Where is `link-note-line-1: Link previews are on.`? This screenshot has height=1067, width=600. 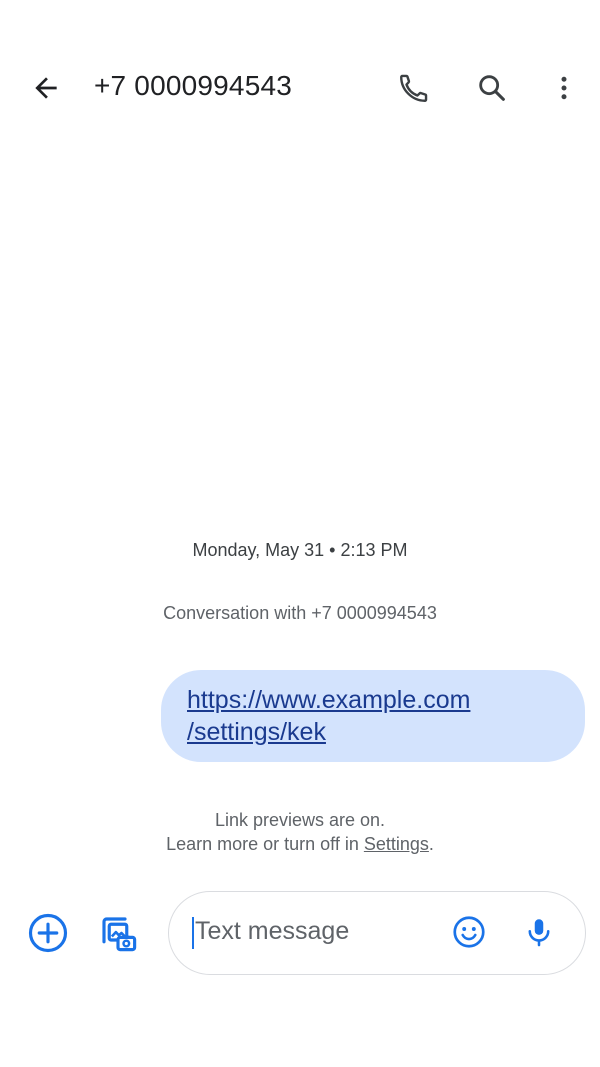
link-note-line-1: Link previews are on. is located at coordinates (300, 820).